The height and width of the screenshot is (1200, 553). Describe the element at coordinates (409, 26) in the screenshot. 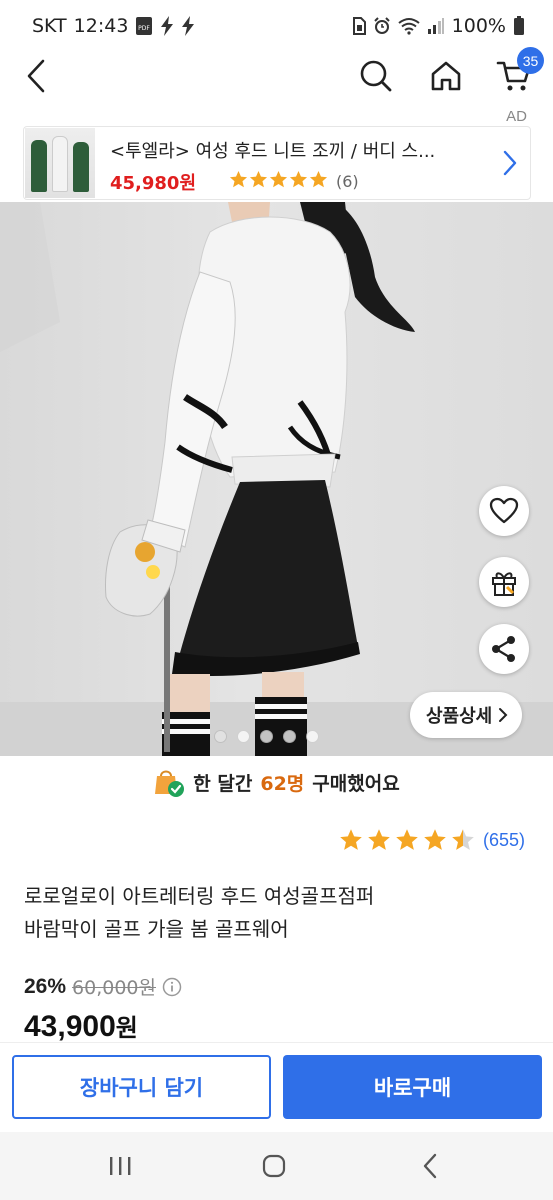

I see `wifi-icon` at that location.